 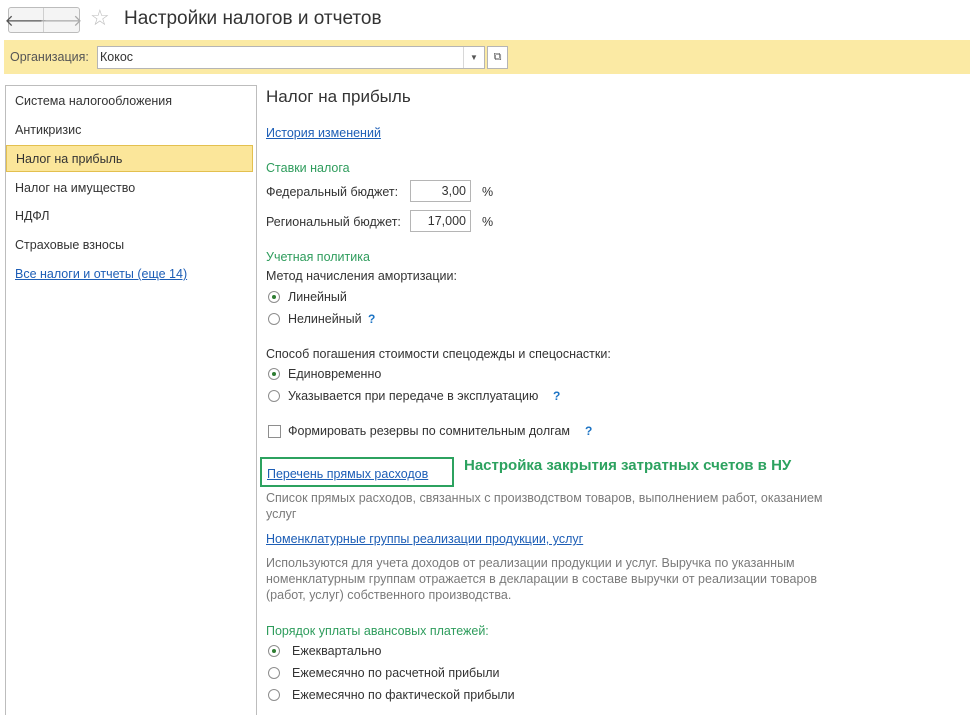 I want to click on sidebar-all-taxes-link: Все налоги и отчеты (еще 14), so click(x=101, y=274).